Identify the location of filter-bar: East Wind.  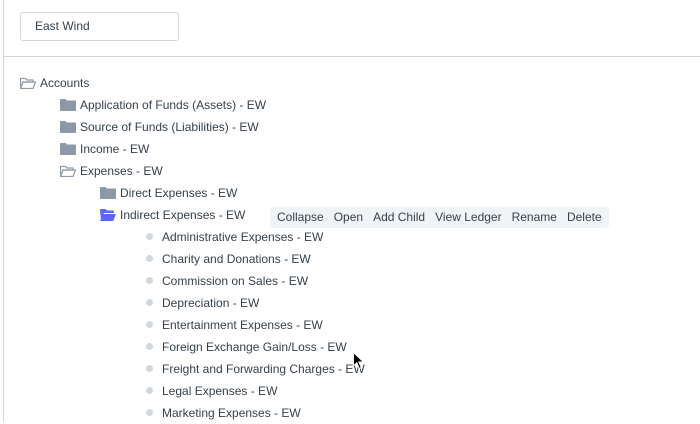
(352, 28).